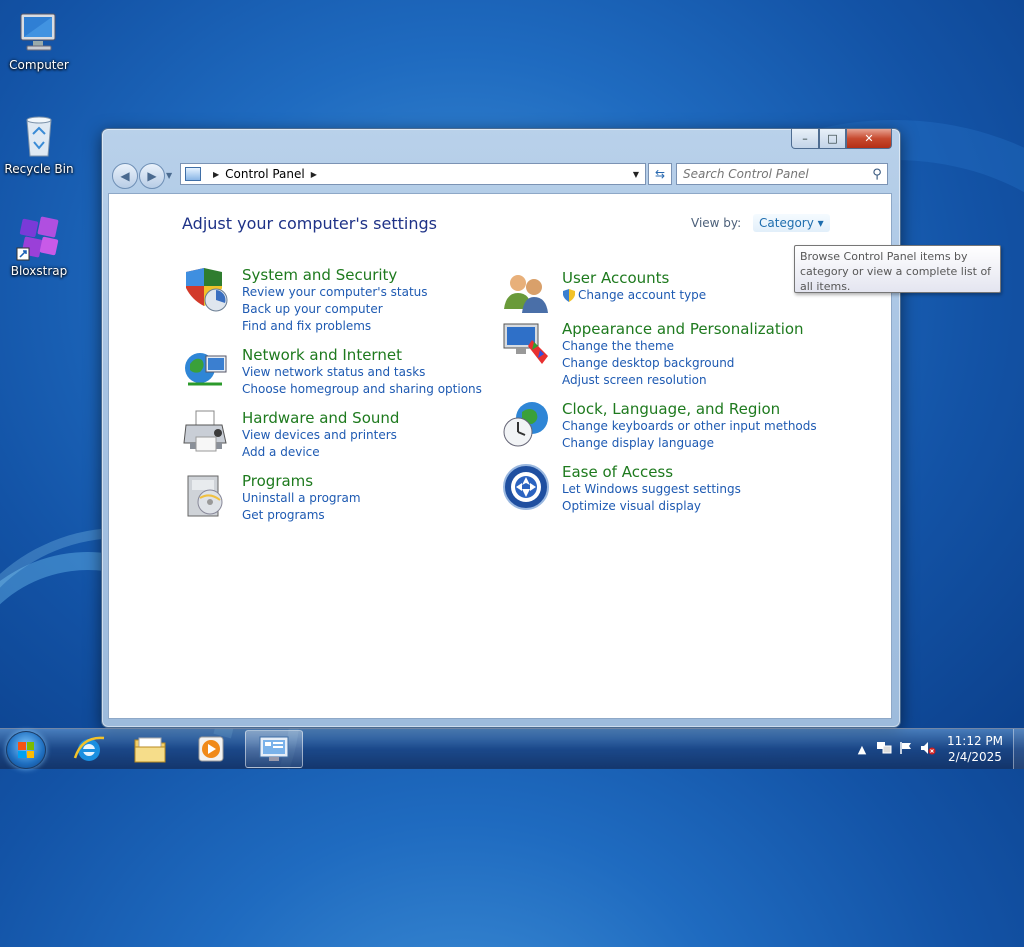 This screenshot has width=1024, height=947. I want to click on desktop-icon-recycle-bin: Recycle Bin, so click(39, 144).